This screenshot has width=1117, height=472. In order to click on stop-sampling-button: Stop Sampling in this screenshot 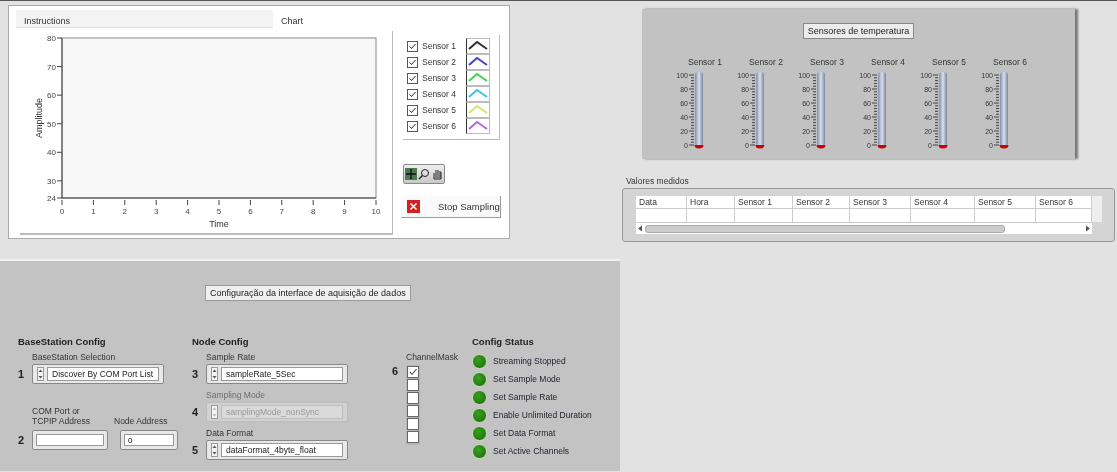, I will do `click(451, 207)`.